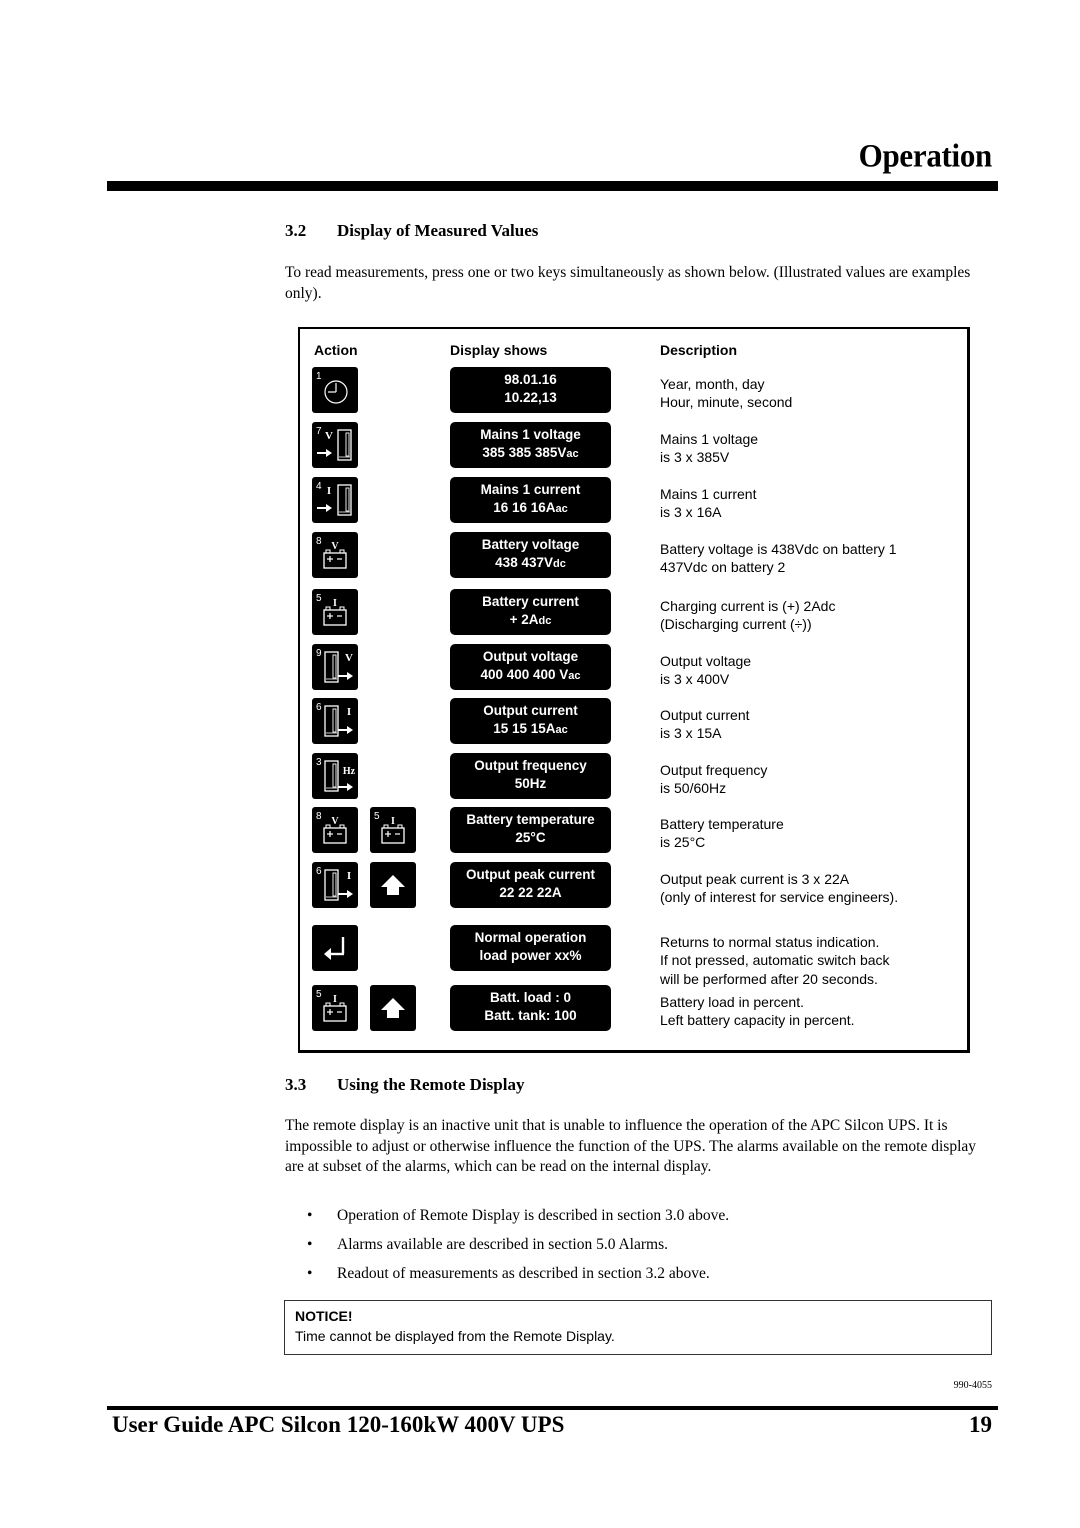 This screenshot has height=1528, width=1080. I want to click on row-description: Output current is 3 x 15A, so click(810, 724).